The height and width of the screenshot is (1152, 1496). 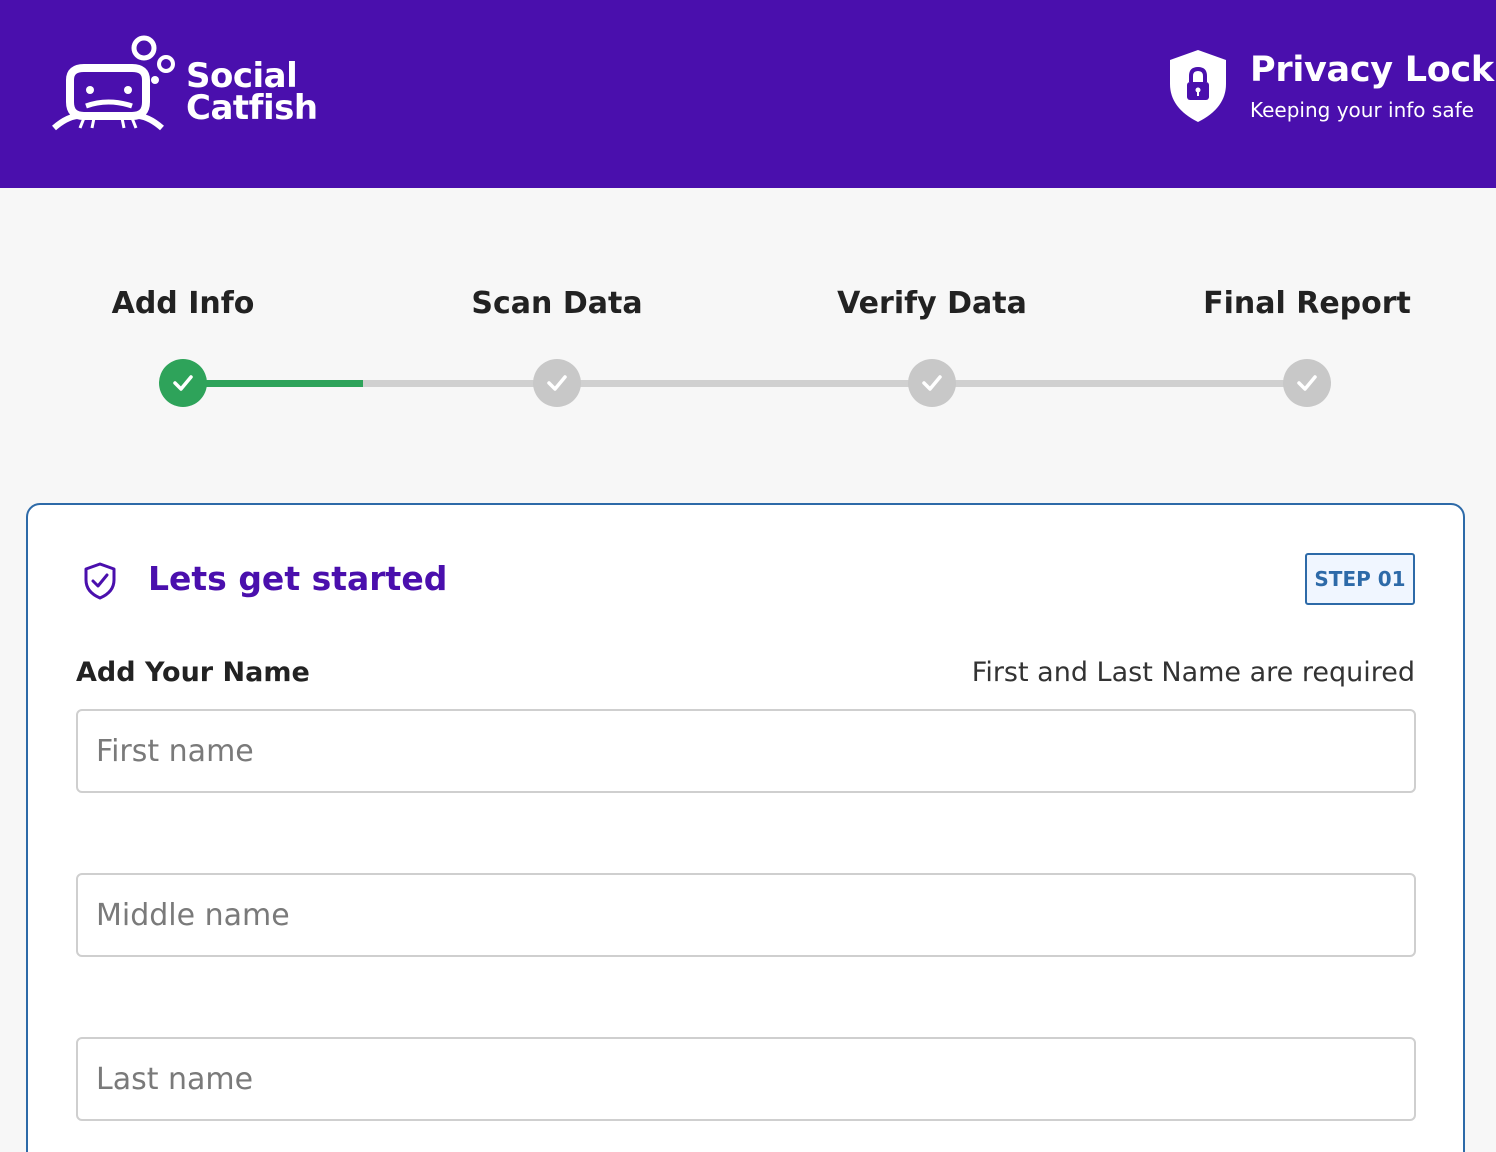 I want to click on add-your-name-label: Add Your Name, so click(x=193, y=672).